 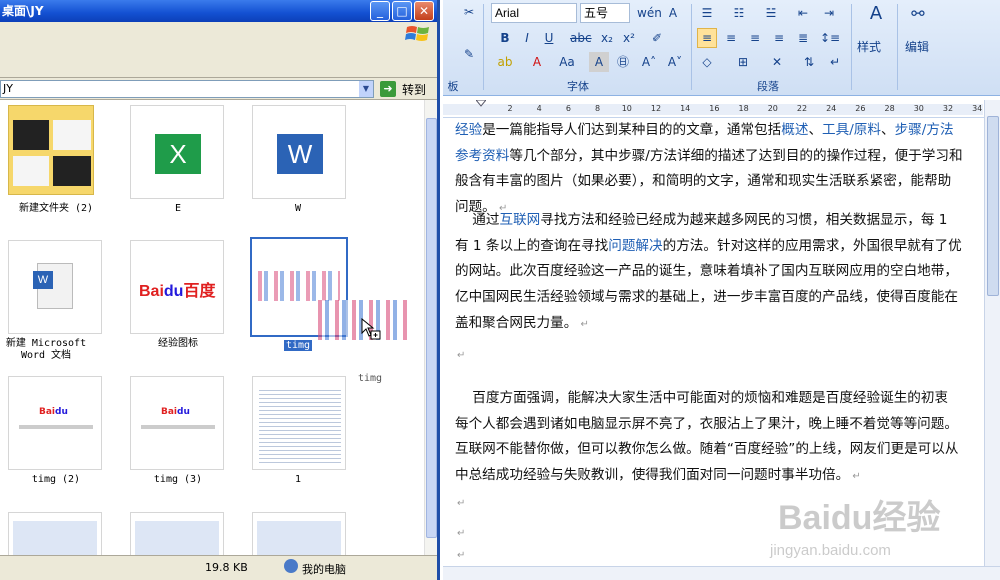 What do you see at coordinates (607, 38) in the screenshot?
I see `subscript-button: x₂` at bounding box center [607, 38].